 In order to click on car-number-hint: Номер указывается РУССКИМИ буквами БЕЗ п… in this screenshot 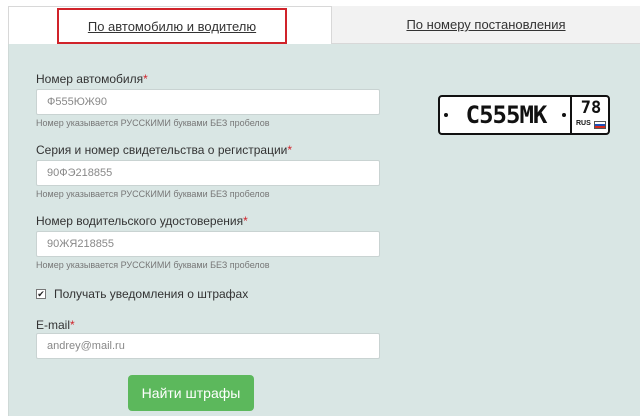, I will do `click(153, 123)`.